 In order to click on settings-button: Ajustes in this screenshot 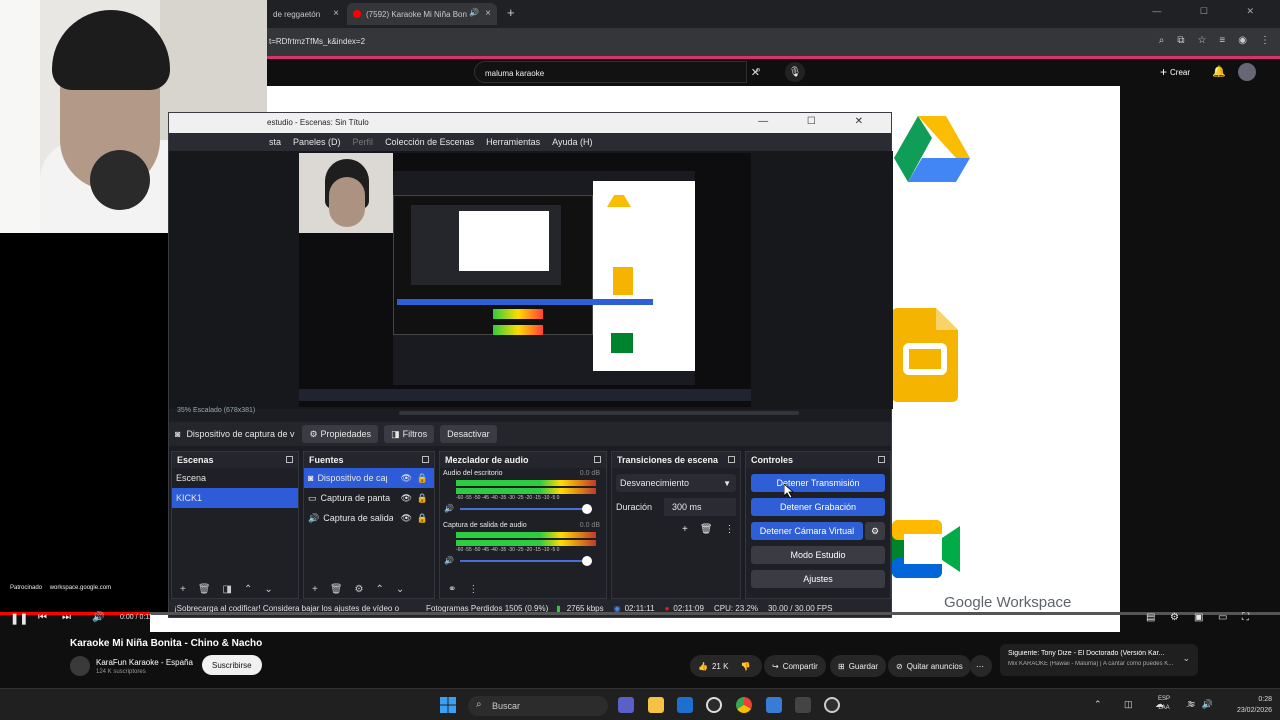, I will do `click(818, 579)`.